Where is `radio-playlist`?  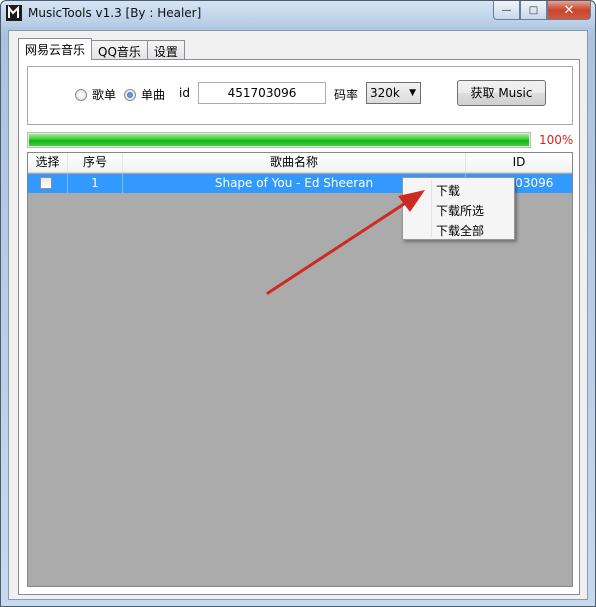
radio-playlist is located at coordinates (81, 95).